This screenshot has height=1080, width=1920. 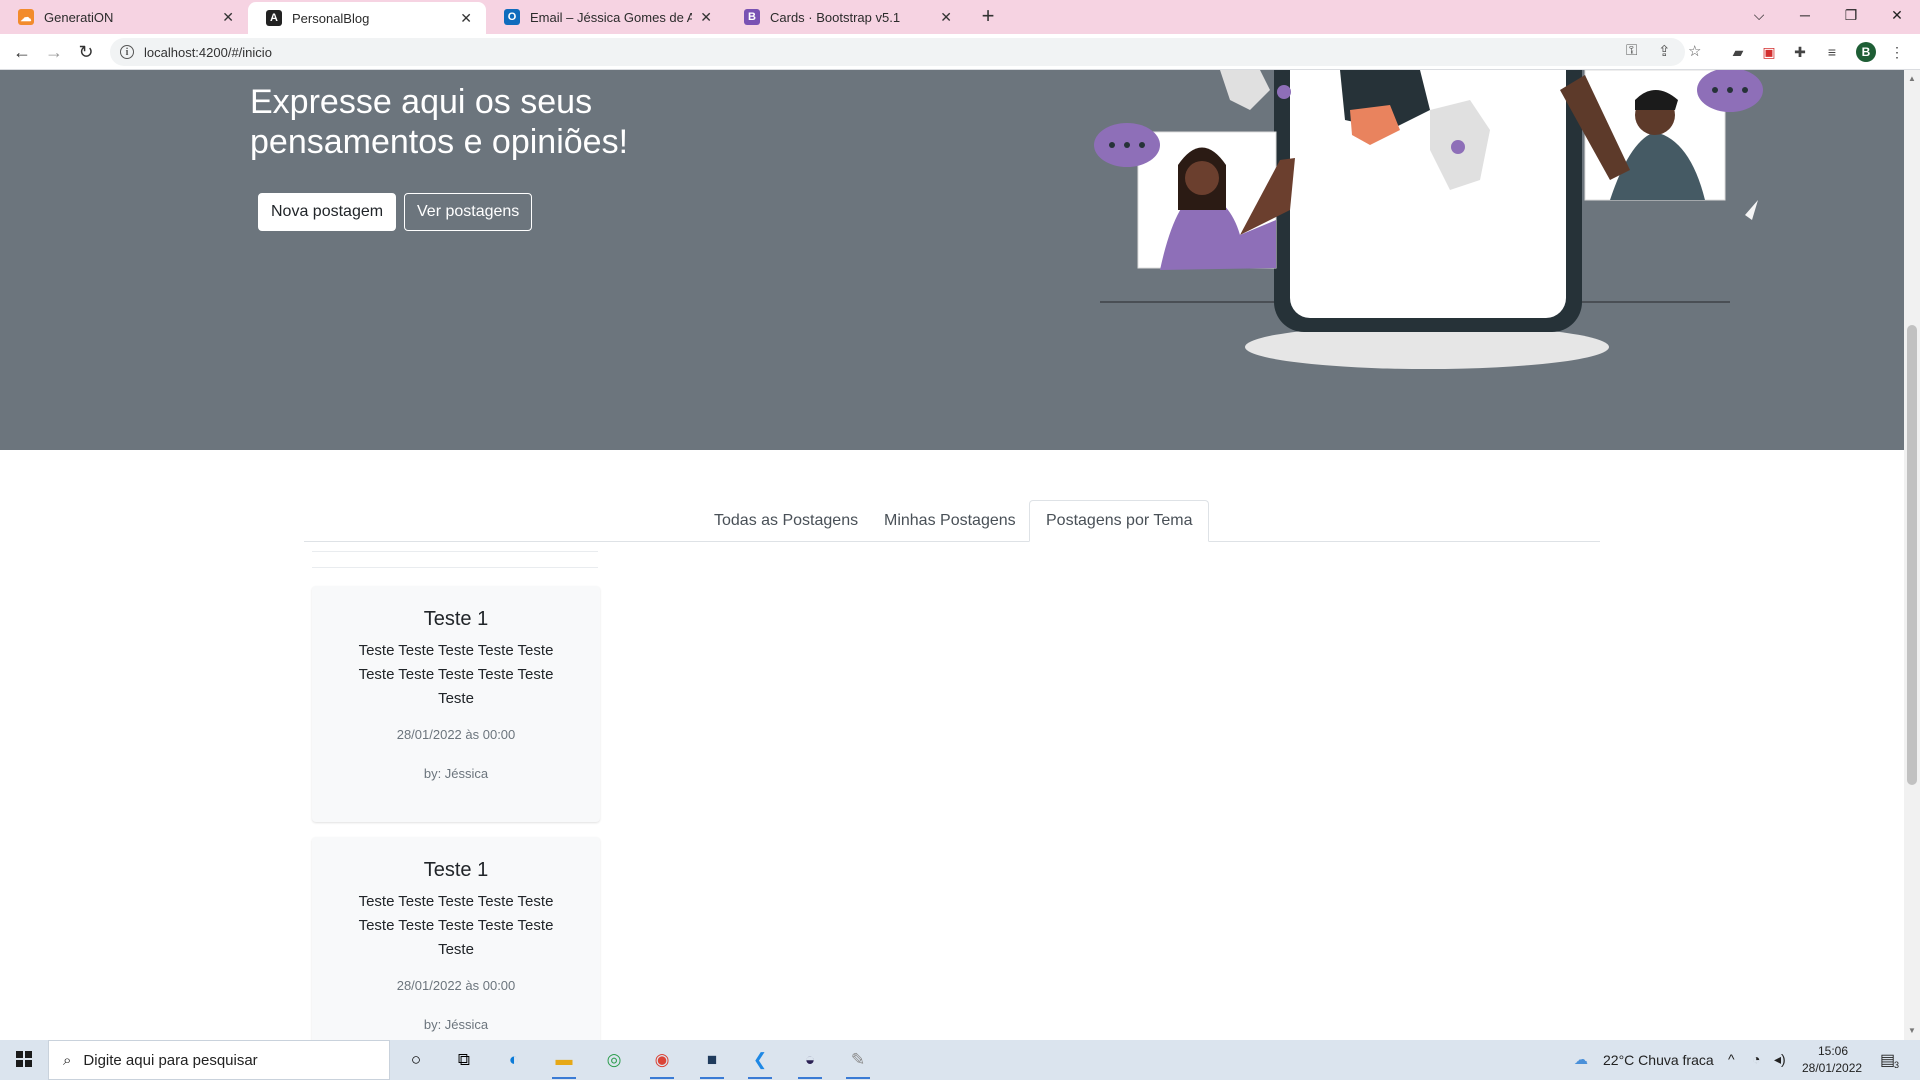 I want to click on scroll-down-icon: ▼, so click(x=1912, y=1030).